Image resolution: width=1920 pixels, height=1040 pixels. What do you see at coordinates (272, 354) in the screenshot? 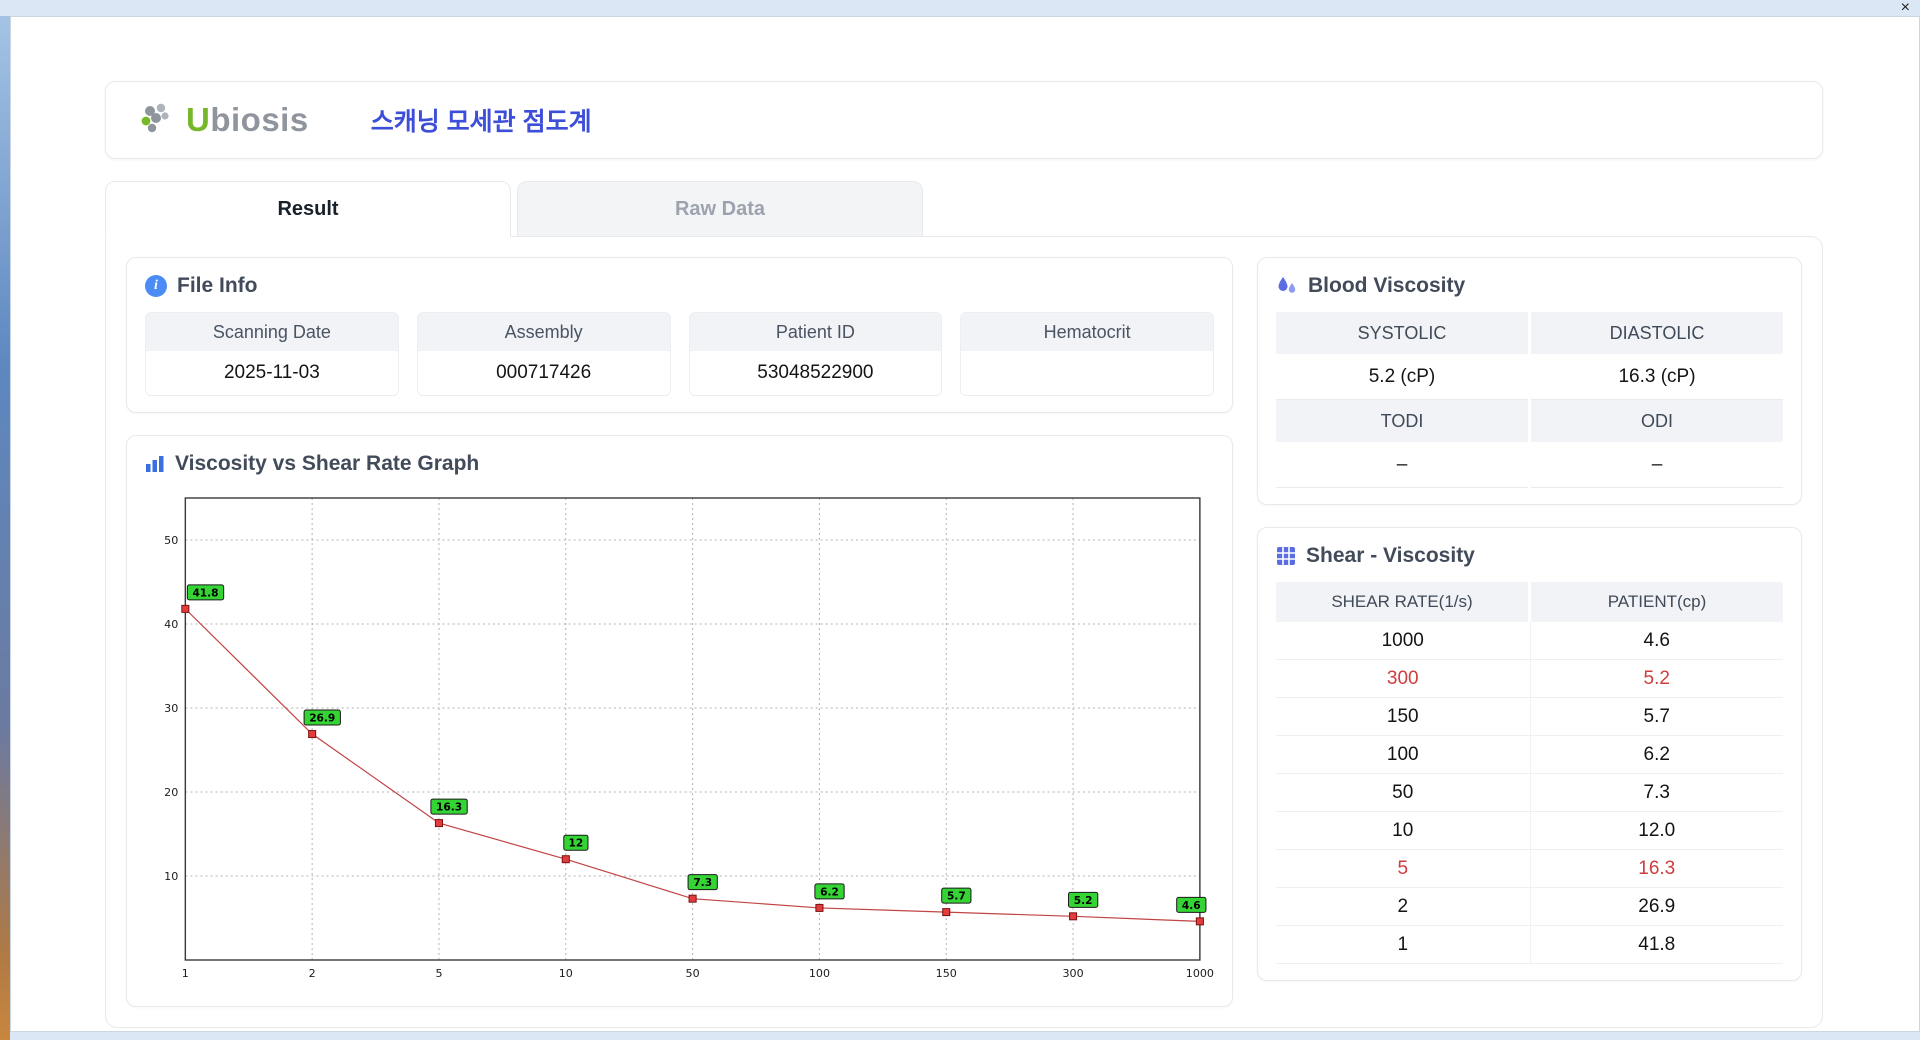
I see `field-scanning-date: Scanning Date 2025-11-03` at bounding box center [272, 354].